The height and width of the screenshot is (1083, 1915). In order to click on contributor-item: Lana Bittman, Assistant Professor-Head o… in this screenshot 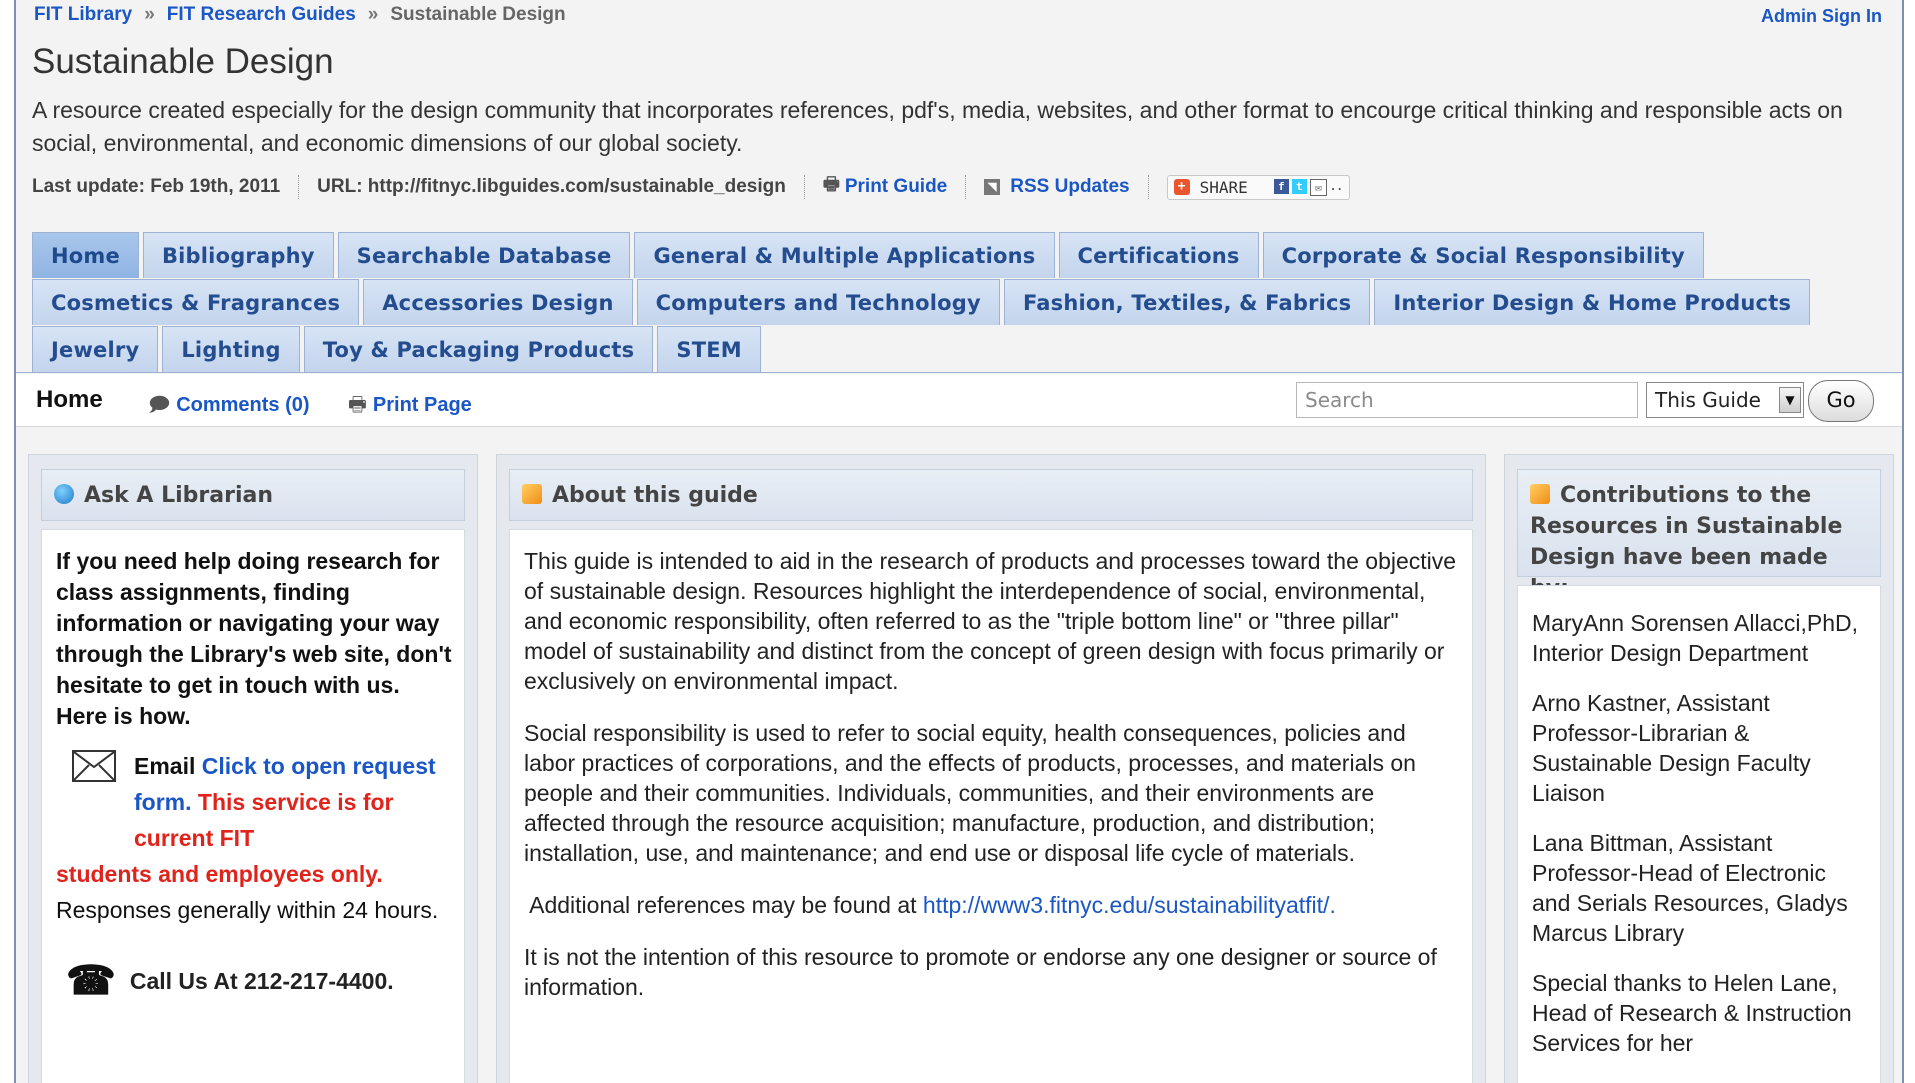, I will do `click(1690, 888)`.